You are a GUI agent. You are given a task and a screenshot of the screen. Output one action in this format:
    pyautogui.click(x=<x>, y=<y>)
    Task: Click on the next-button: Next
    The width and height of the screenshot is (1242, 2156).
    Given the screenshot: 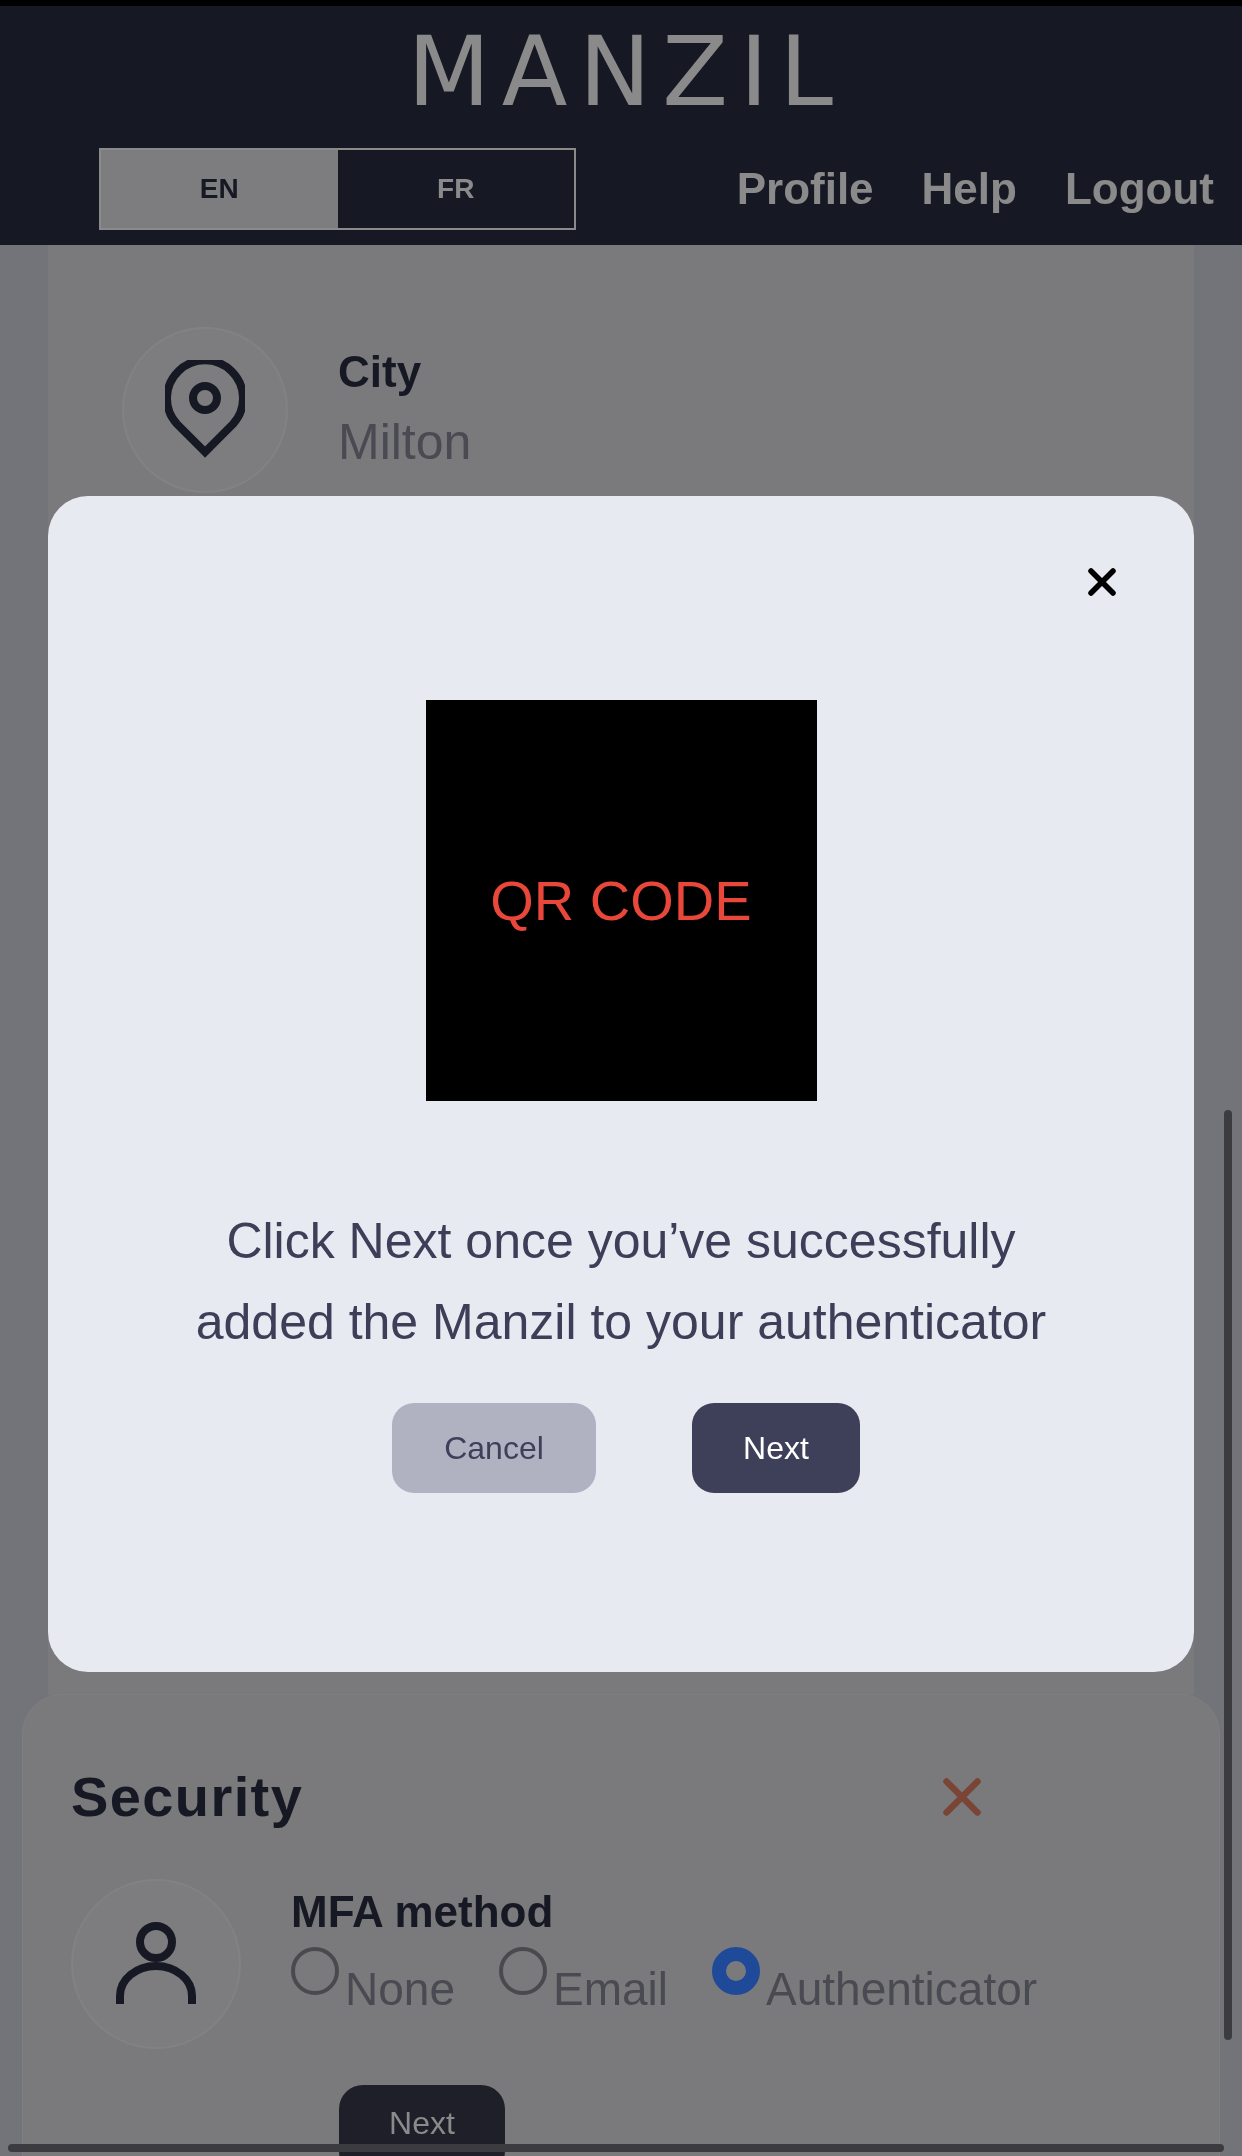 What is the action you would take?
    pyautogui.click(x=776, y=1448)
    